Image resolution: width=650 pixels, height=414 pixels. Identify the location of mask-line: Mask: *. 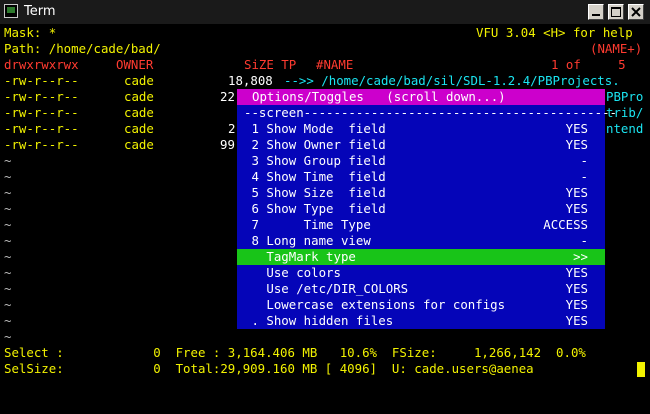
(30, 32).